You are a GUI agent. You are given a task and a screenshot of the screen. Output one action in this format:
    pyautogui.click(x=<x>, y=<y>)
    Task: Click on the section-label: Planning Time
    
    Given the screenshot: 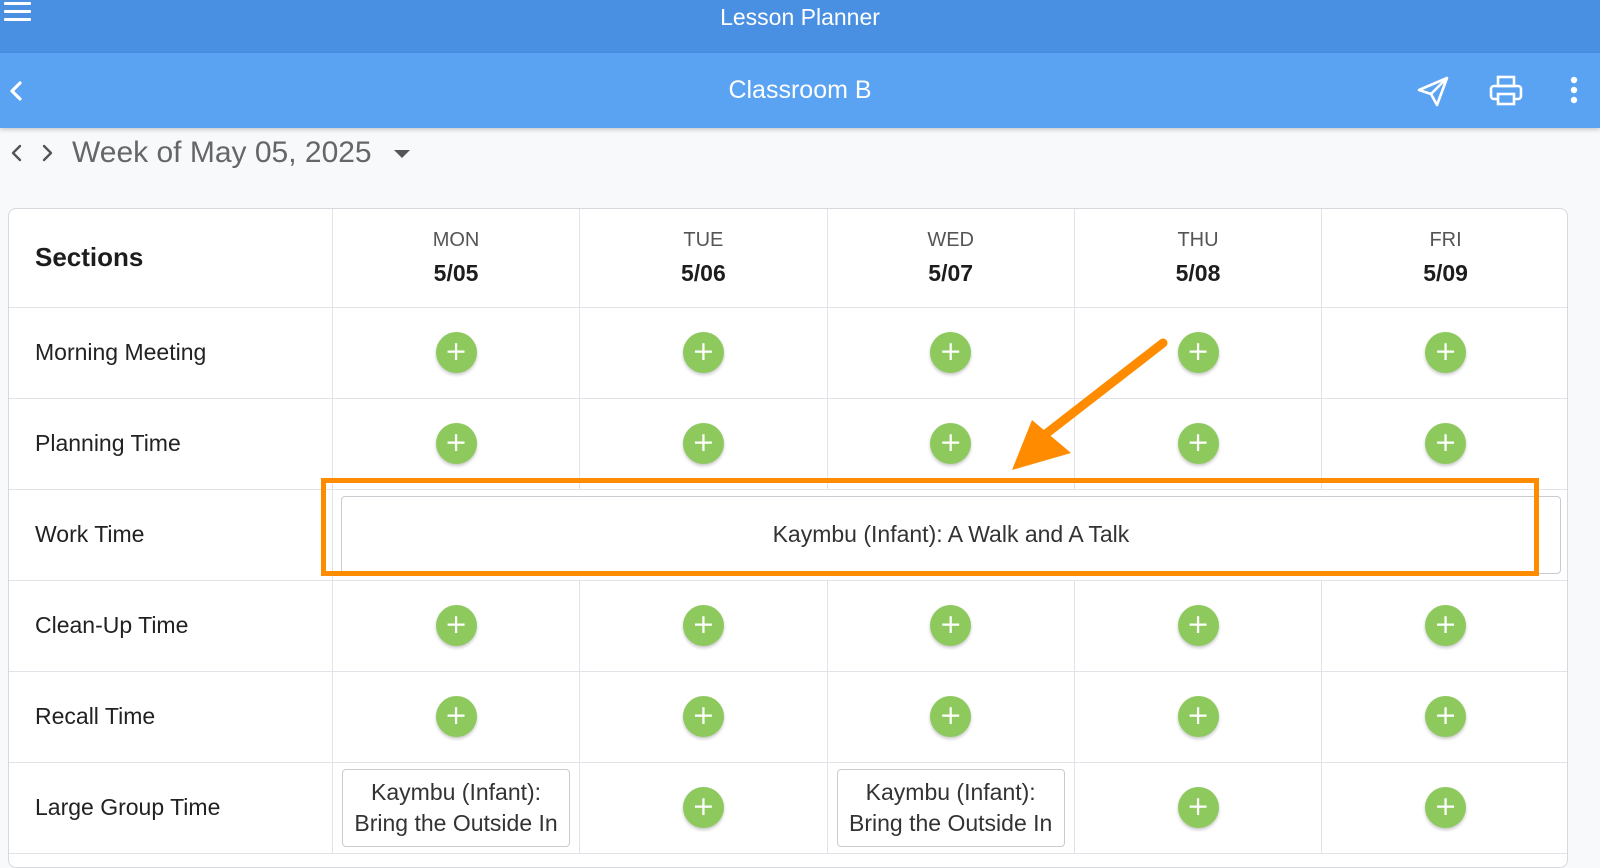 What is the action you would take?
    pyautogui.click(x=171, y=444)
    